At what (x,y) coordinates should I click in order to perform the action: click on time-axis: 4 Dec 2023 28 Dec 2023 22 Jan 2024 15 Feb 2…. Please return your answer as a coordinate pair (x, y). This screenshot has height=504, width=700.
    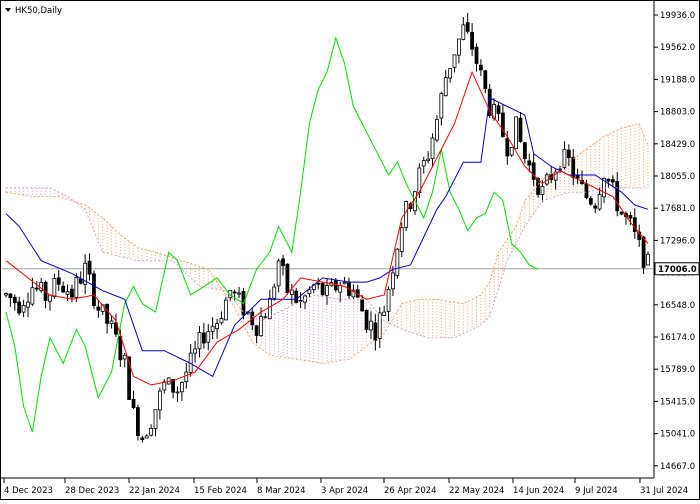
    Looking at the image, I should click on (345, 487).